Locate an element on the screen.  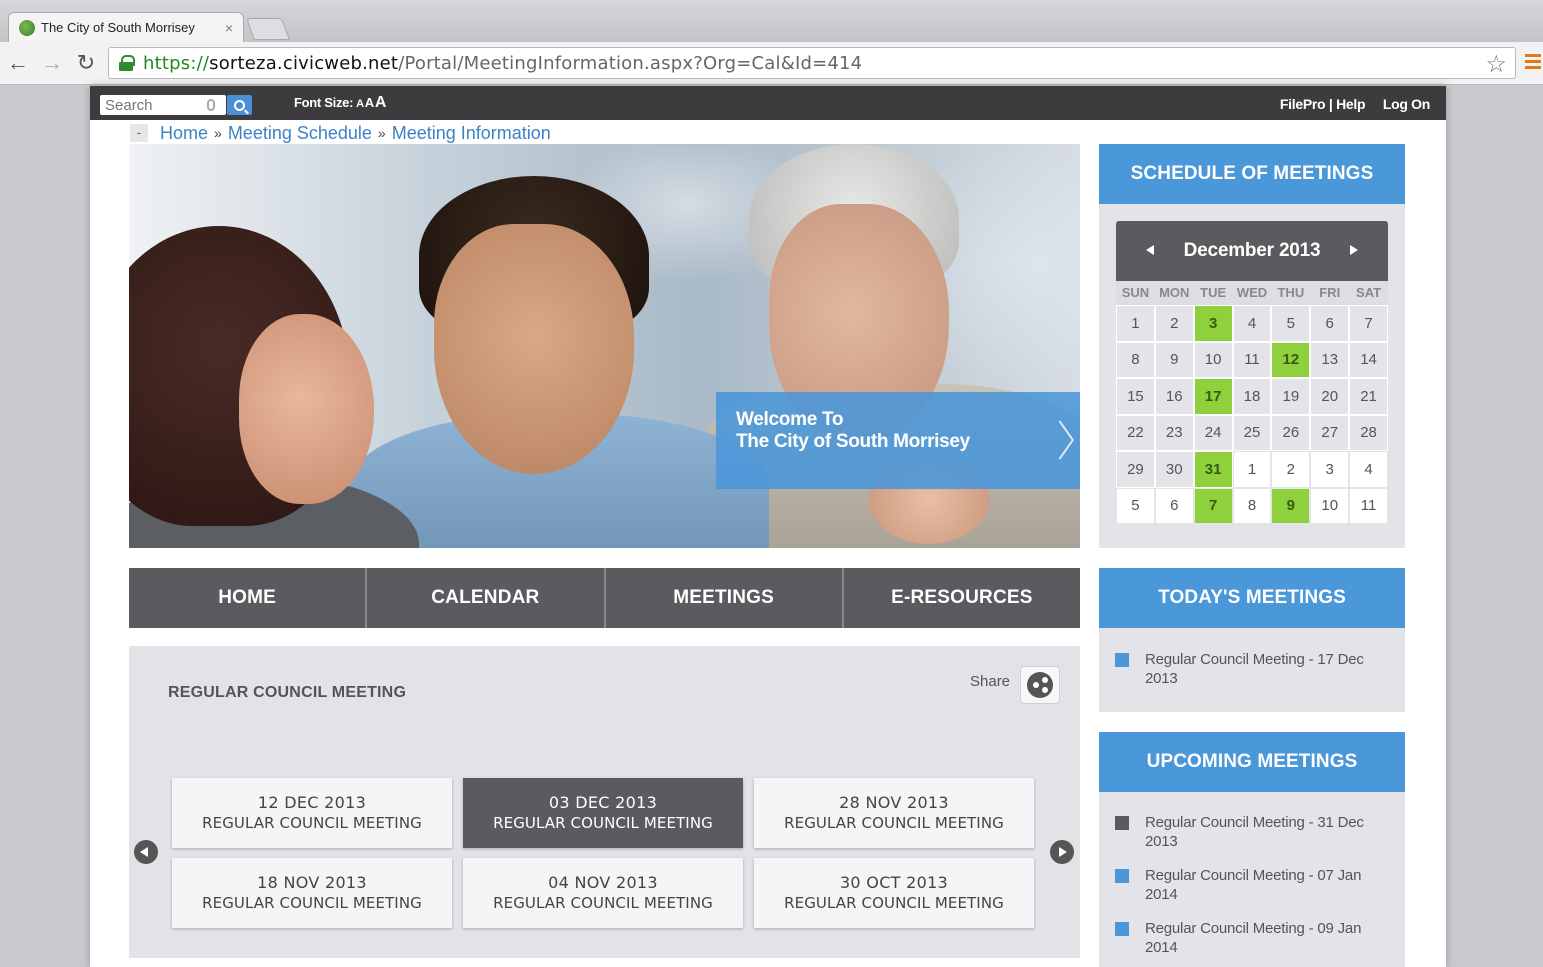
calendar-weekday-wed: WED is located at coordinates (1252, 292).